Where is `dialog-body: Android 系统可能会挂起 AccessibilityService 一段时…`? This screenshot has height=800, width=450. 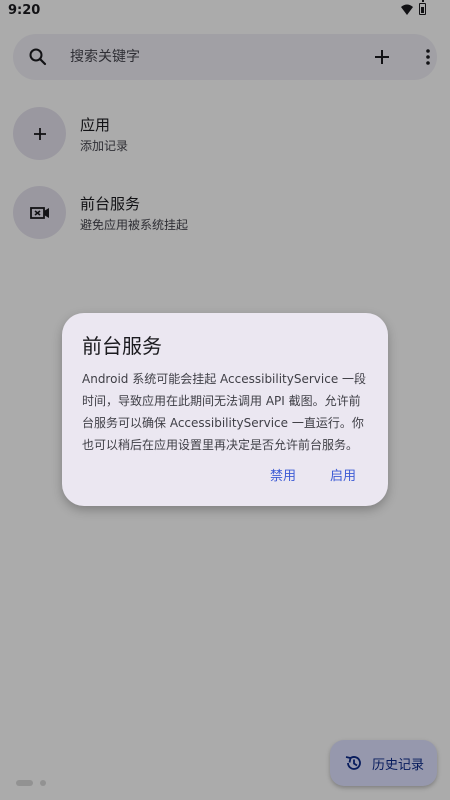
dialog-body: Android 系统可能会挂起 AccessibilityService 一段时… is located at coordinates (224, 412).